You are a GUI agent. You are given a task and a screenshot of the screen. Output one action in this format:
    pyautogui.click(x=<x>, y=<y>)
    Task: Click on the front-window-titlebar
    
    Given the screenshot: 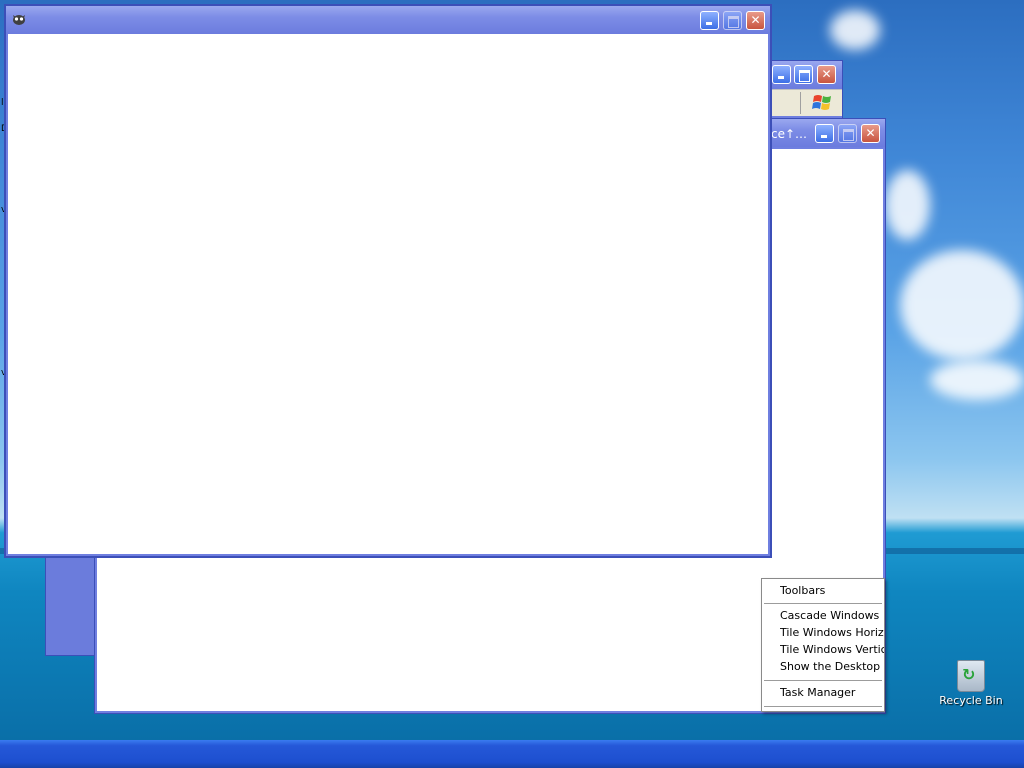 What is the action you would take?
    pyautogui.click(x=388, y=20)
    